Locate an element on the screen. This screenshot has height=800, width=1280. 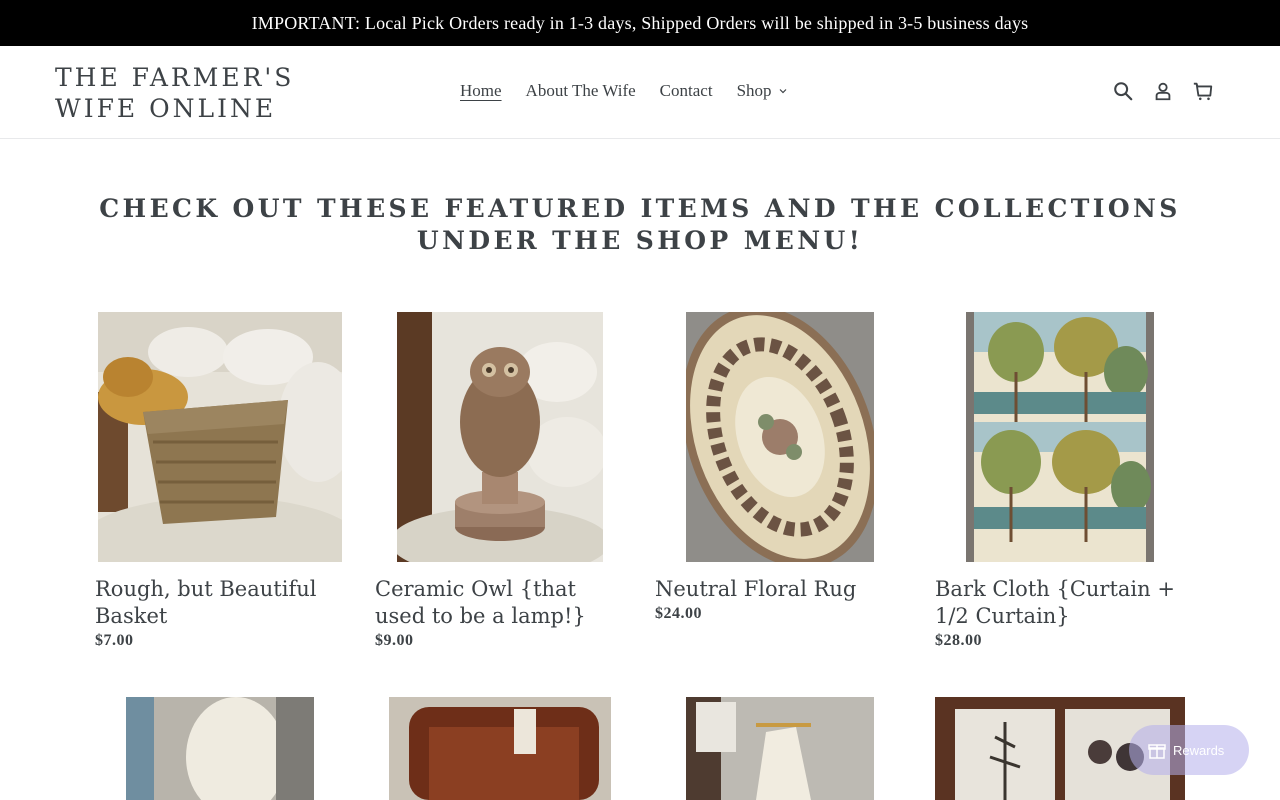
product-price: $9.00 is located at coordinates (394, 640).